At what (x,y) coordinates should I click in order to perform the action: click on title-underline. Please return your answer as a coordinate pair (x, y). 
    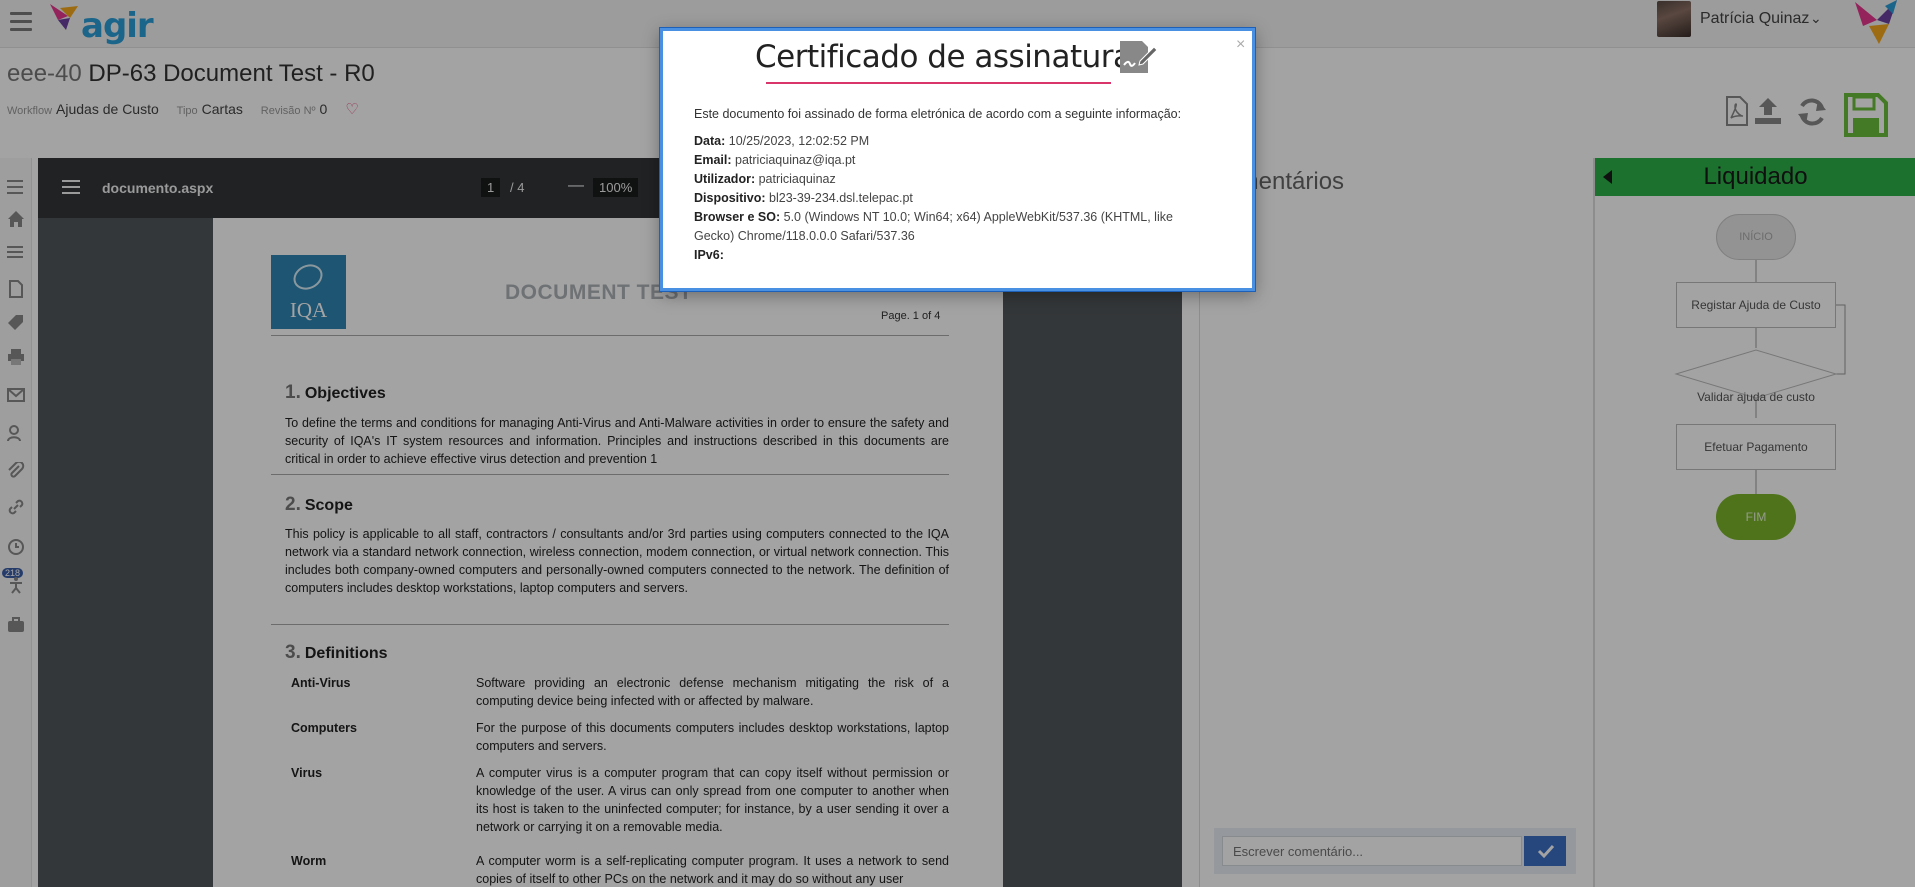
    Looking at the image, I should click on (938, 83).